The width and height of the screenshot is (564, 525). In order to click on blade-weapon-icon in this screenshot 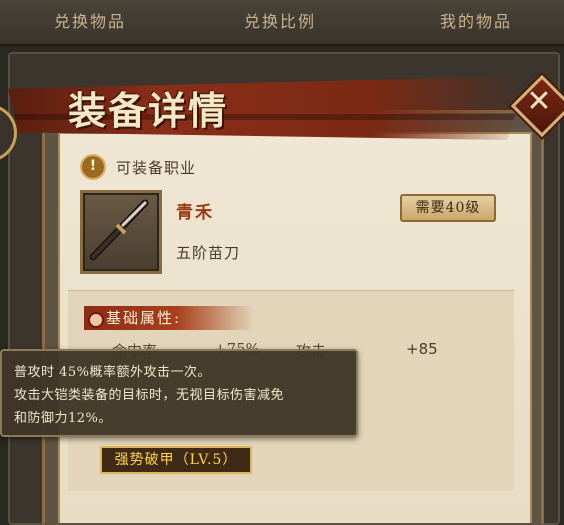, I will do `click(119, 230)`.